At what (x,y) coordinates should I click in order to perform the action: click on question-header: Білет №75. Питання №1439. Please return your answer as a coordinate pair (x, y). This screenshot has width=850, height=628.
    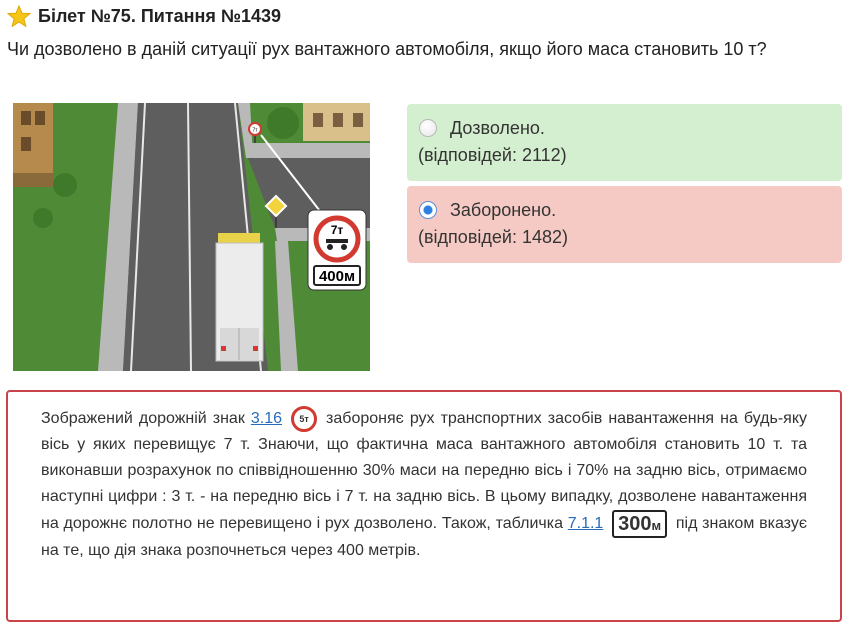
    Looking at the image, I should click on (144, 16).